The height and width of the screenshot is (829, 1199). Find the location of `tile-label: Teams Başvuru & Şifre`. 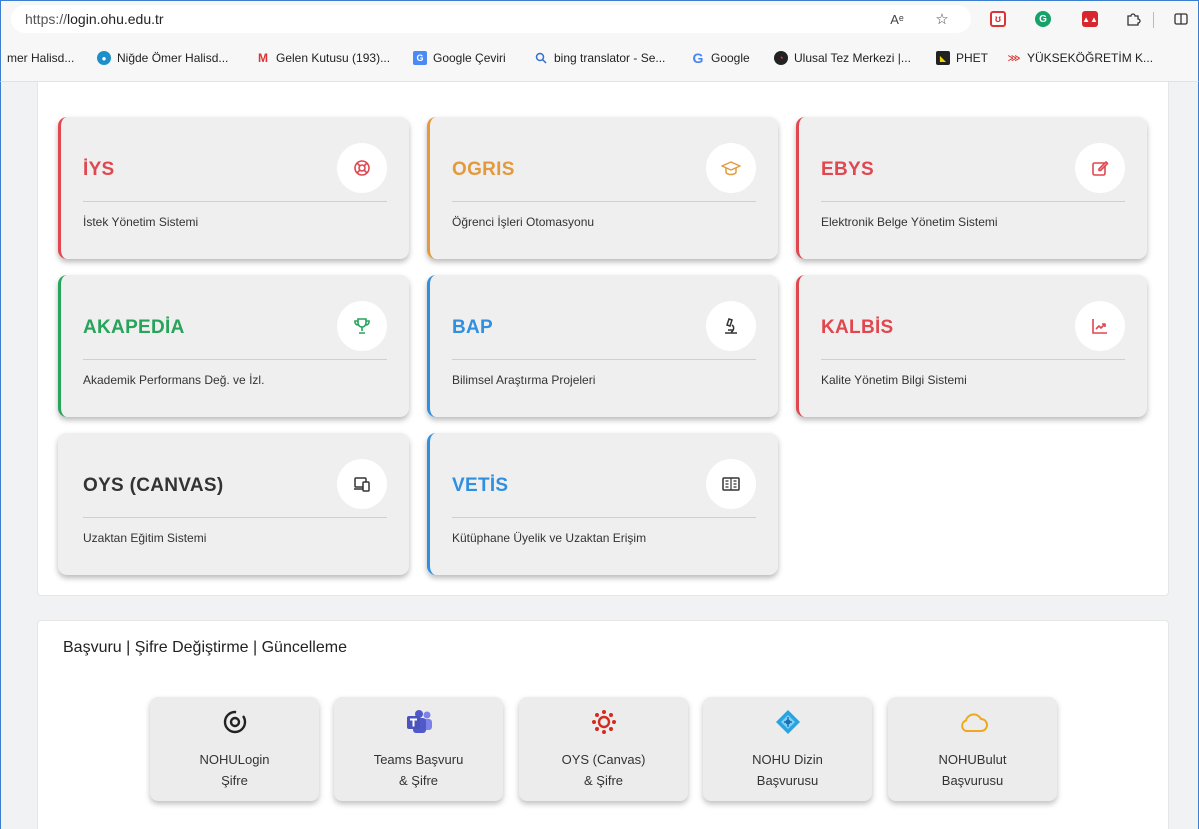

tile-label: Teams Başvuru & Şifre is located at coordinates (418, 770).